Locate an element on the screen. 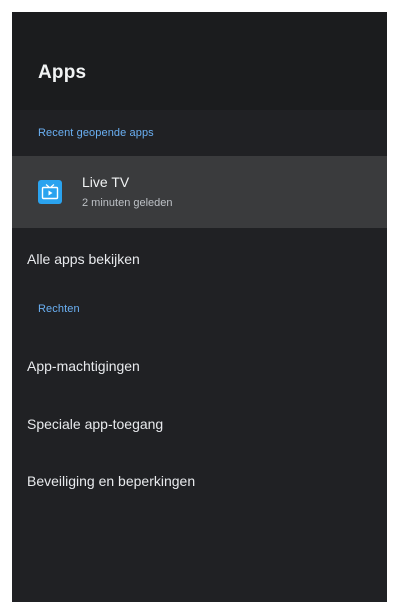 The height and width of the screenshot is (605, 399). app-permissions-label: App-machtigingen is located at coordinates (83, 366).